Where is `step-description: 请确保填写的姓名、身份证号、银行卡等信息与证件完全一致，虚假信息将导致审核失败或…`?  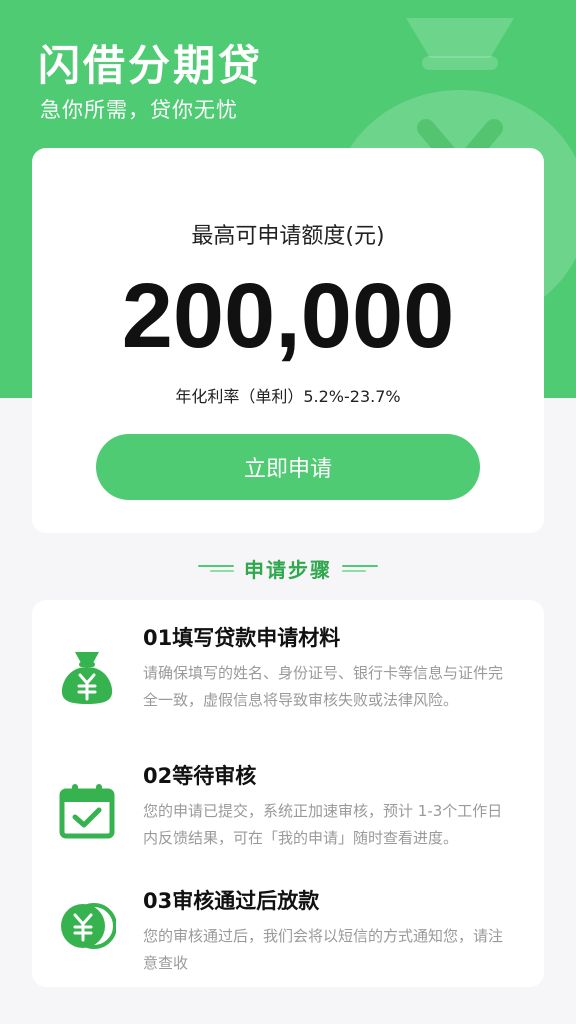
step-description: 请确保填写的姓名、身份证号、银行卡等信息与证件完全一致，虚假信息将导致审核失败或… is located at coordinates (323, 686).